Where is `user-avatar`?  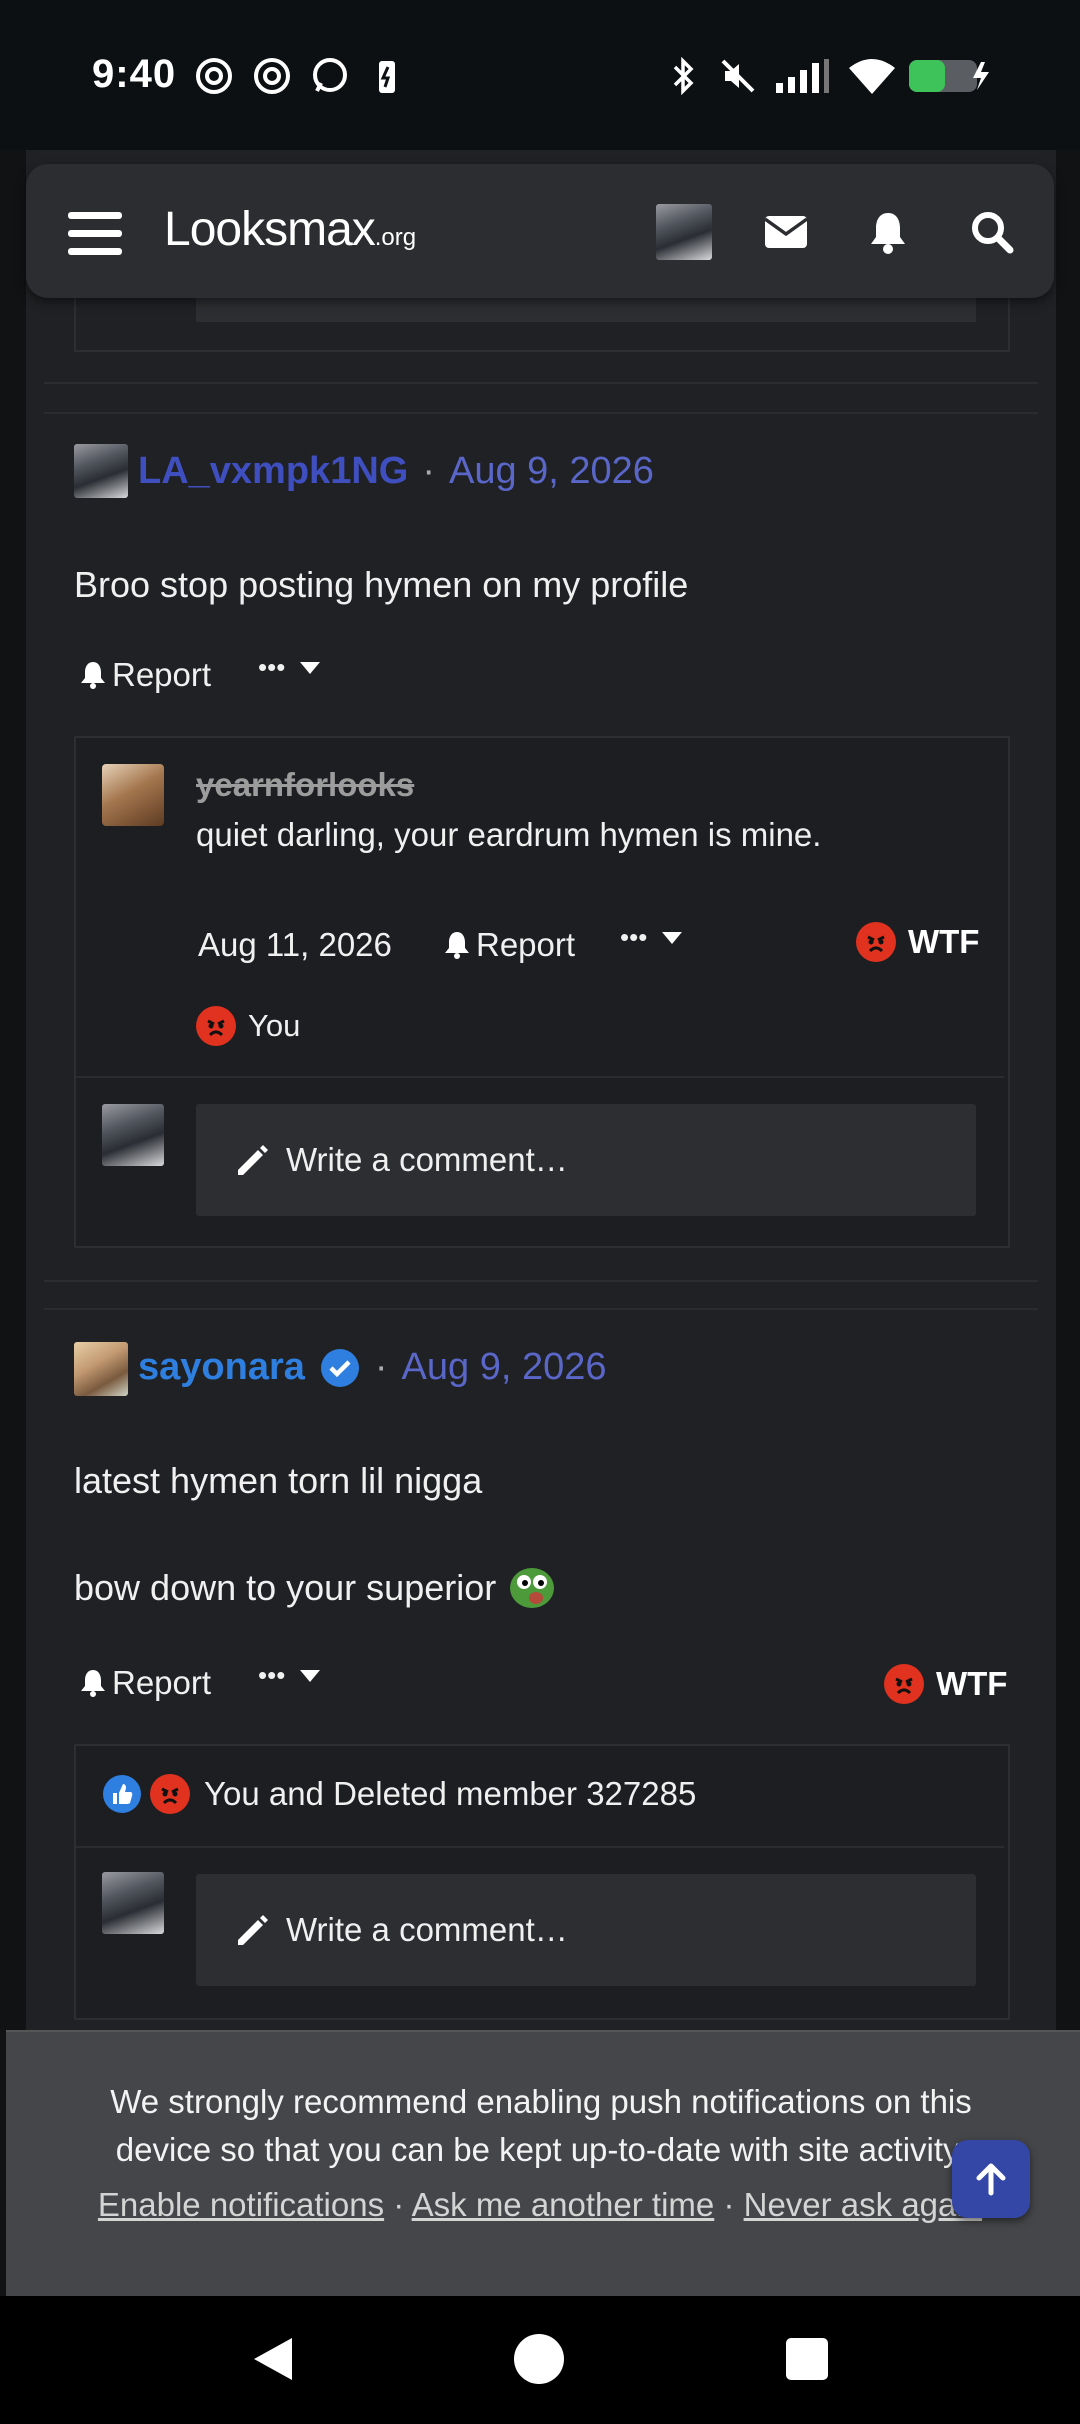
user-avatar is located at coordinates (684, 232).